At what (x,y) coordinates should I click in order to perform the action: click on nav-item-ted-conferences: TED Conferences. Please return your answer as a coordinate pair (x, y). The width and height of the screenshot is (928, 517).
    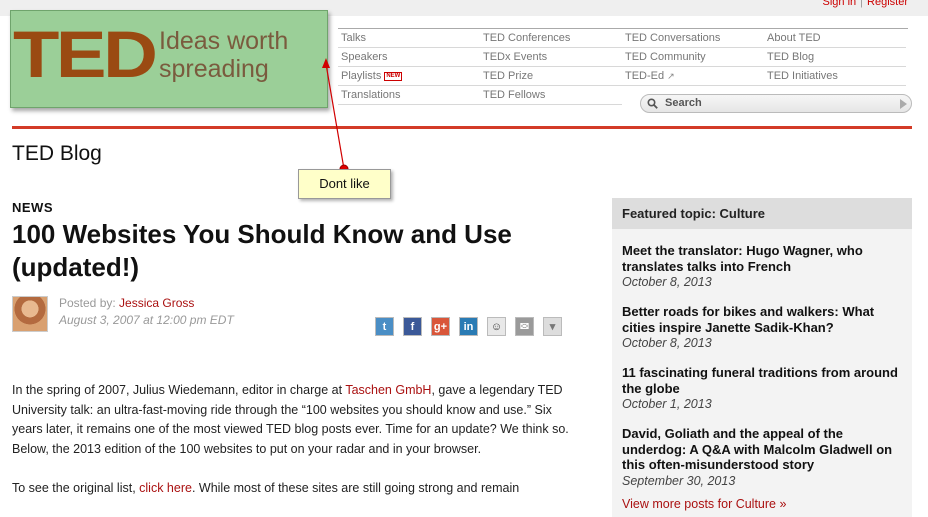
    Looking at the image, I should click on (551, 38).